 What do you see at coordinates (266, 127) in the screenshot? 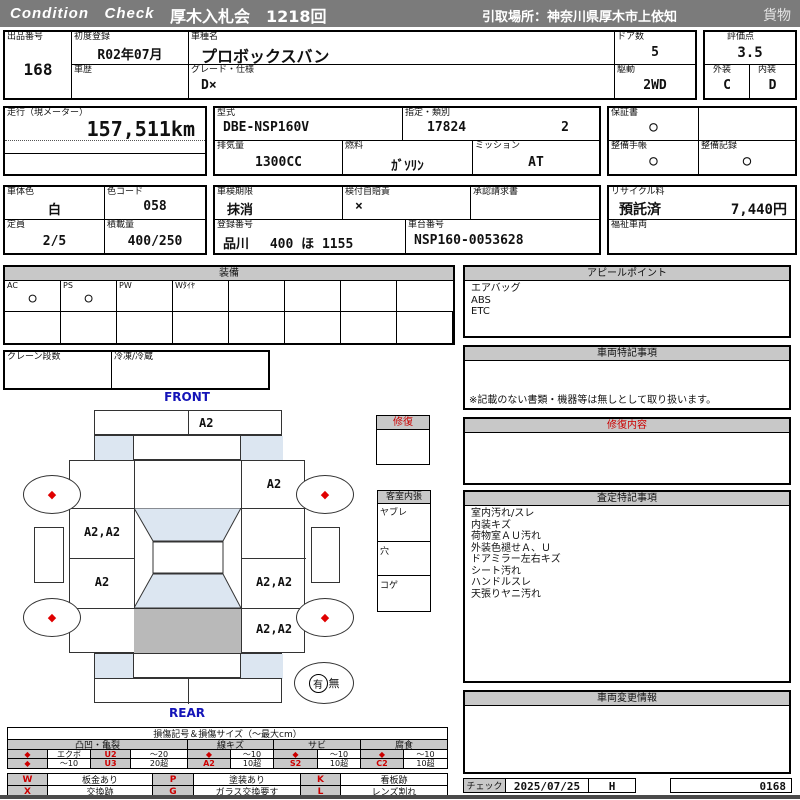
I see `model-code: DBE-NSP160V` at bounding box center [266, 127].